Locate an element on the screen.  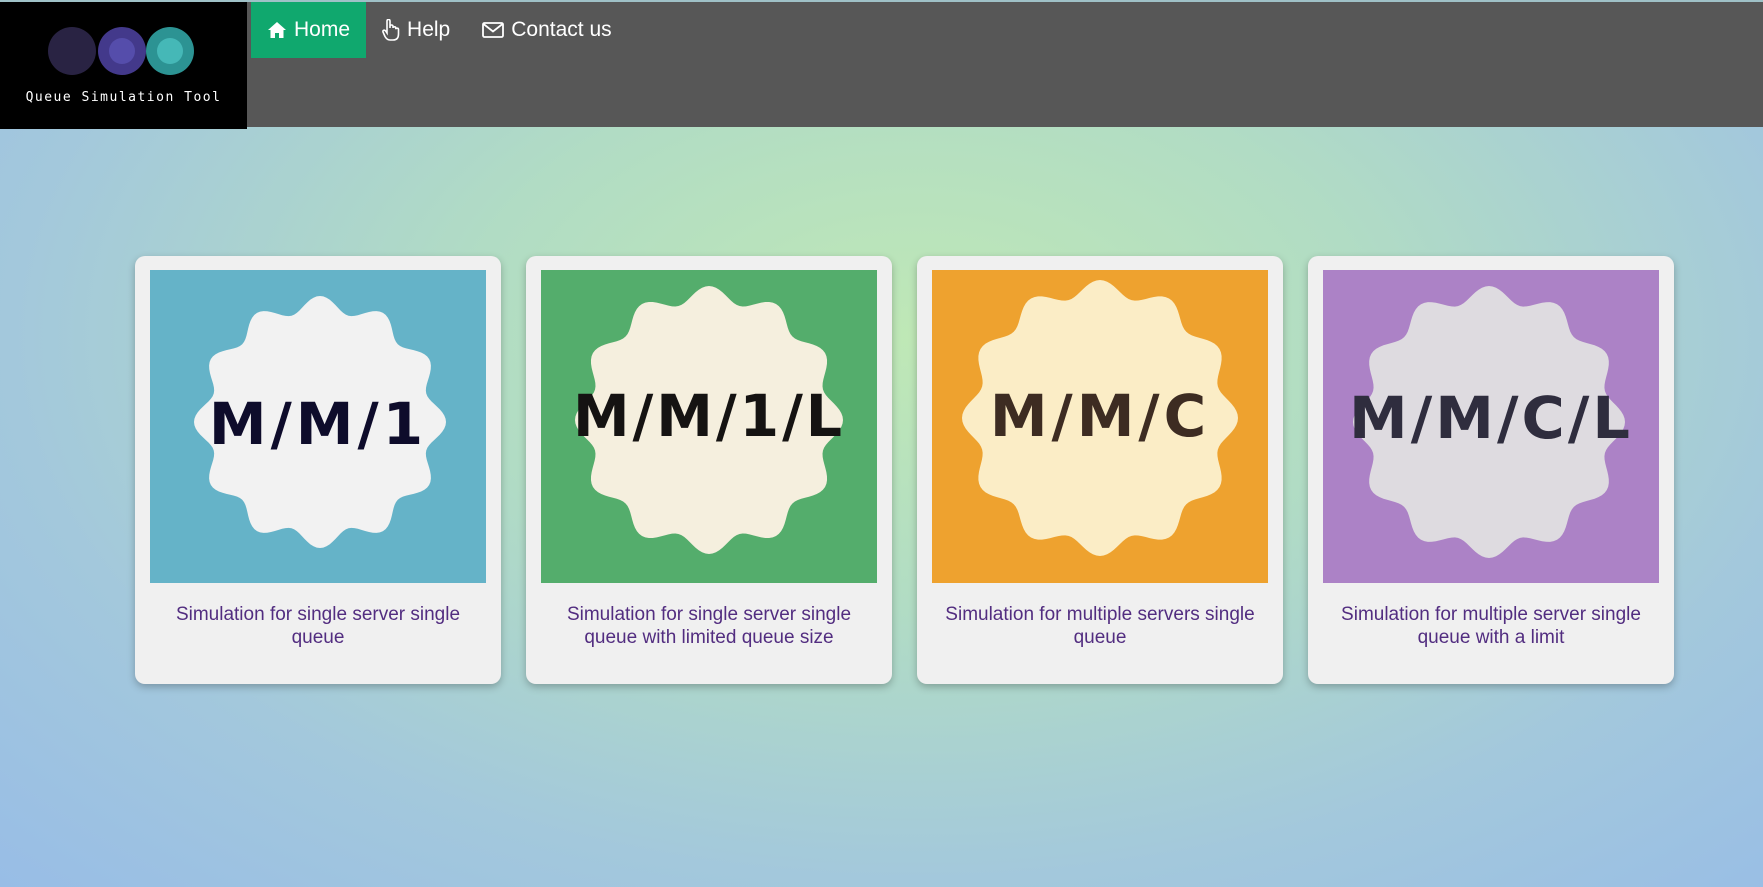
queue-circles-logo-icon is located at coordinates (121, 51).